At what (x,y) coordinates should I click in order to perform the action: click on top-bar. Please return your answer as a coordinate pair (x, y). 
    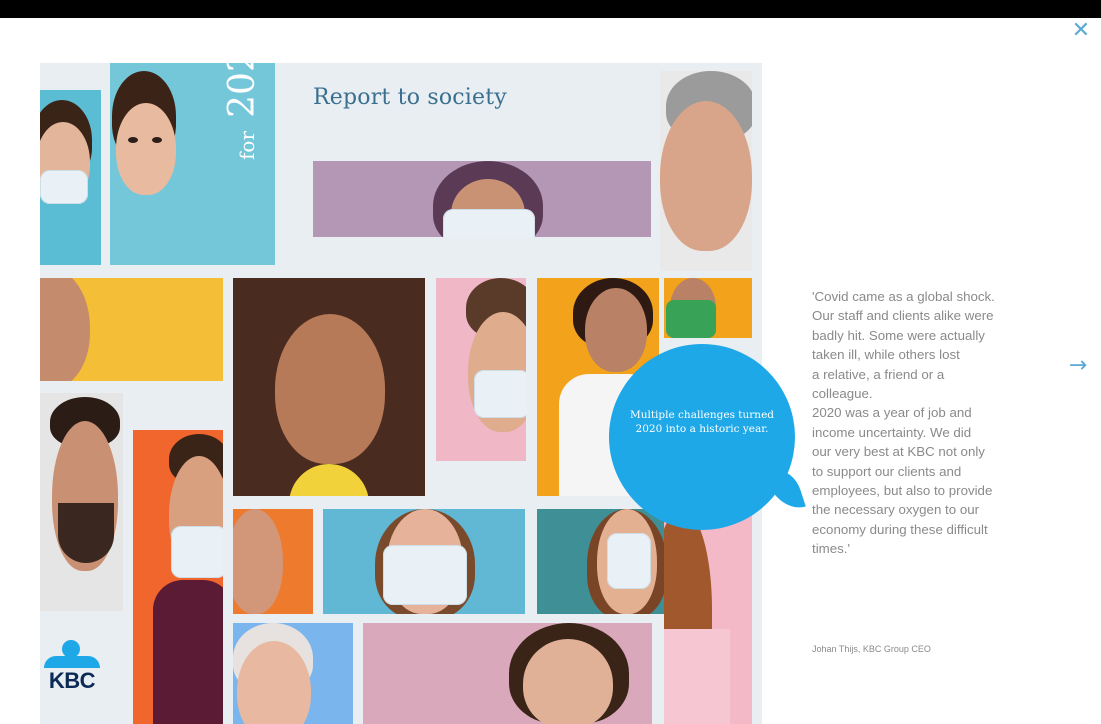
    Looking at the image, I should click on (550, 9).